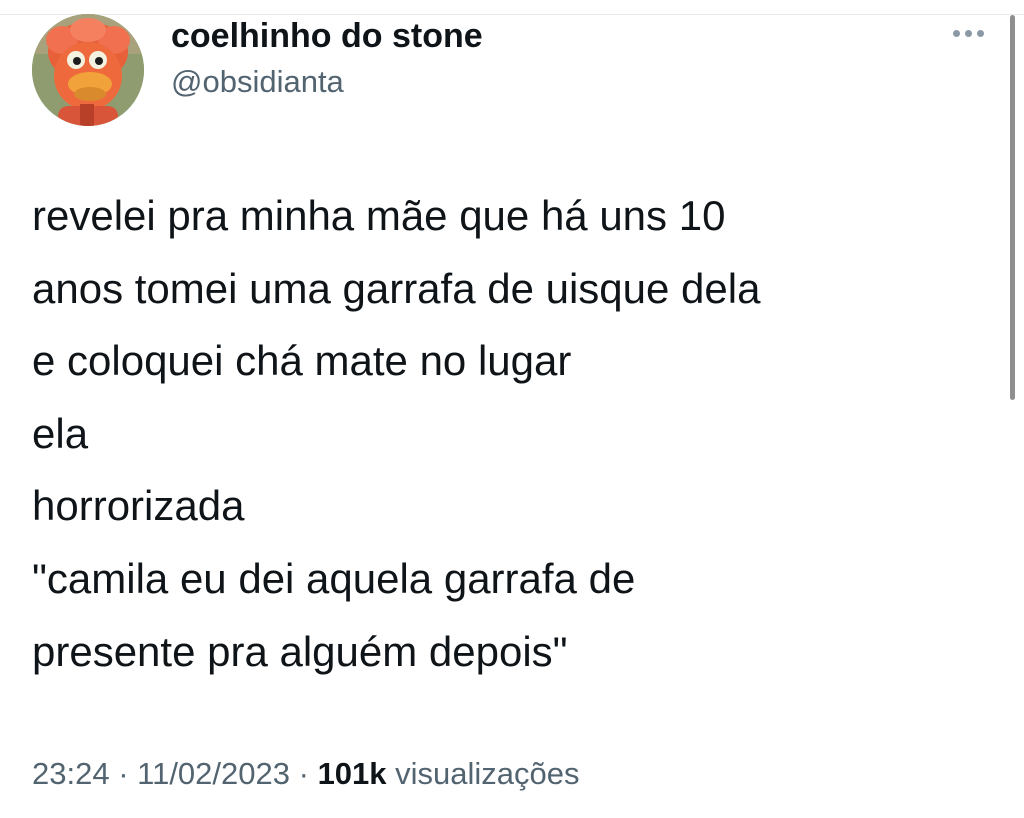 The width and height of the screenshot is (1024, 818). I want to click on tweet-meta: 23:24 · 11/02/2023 · 101k visualizações, so click(306, 774).